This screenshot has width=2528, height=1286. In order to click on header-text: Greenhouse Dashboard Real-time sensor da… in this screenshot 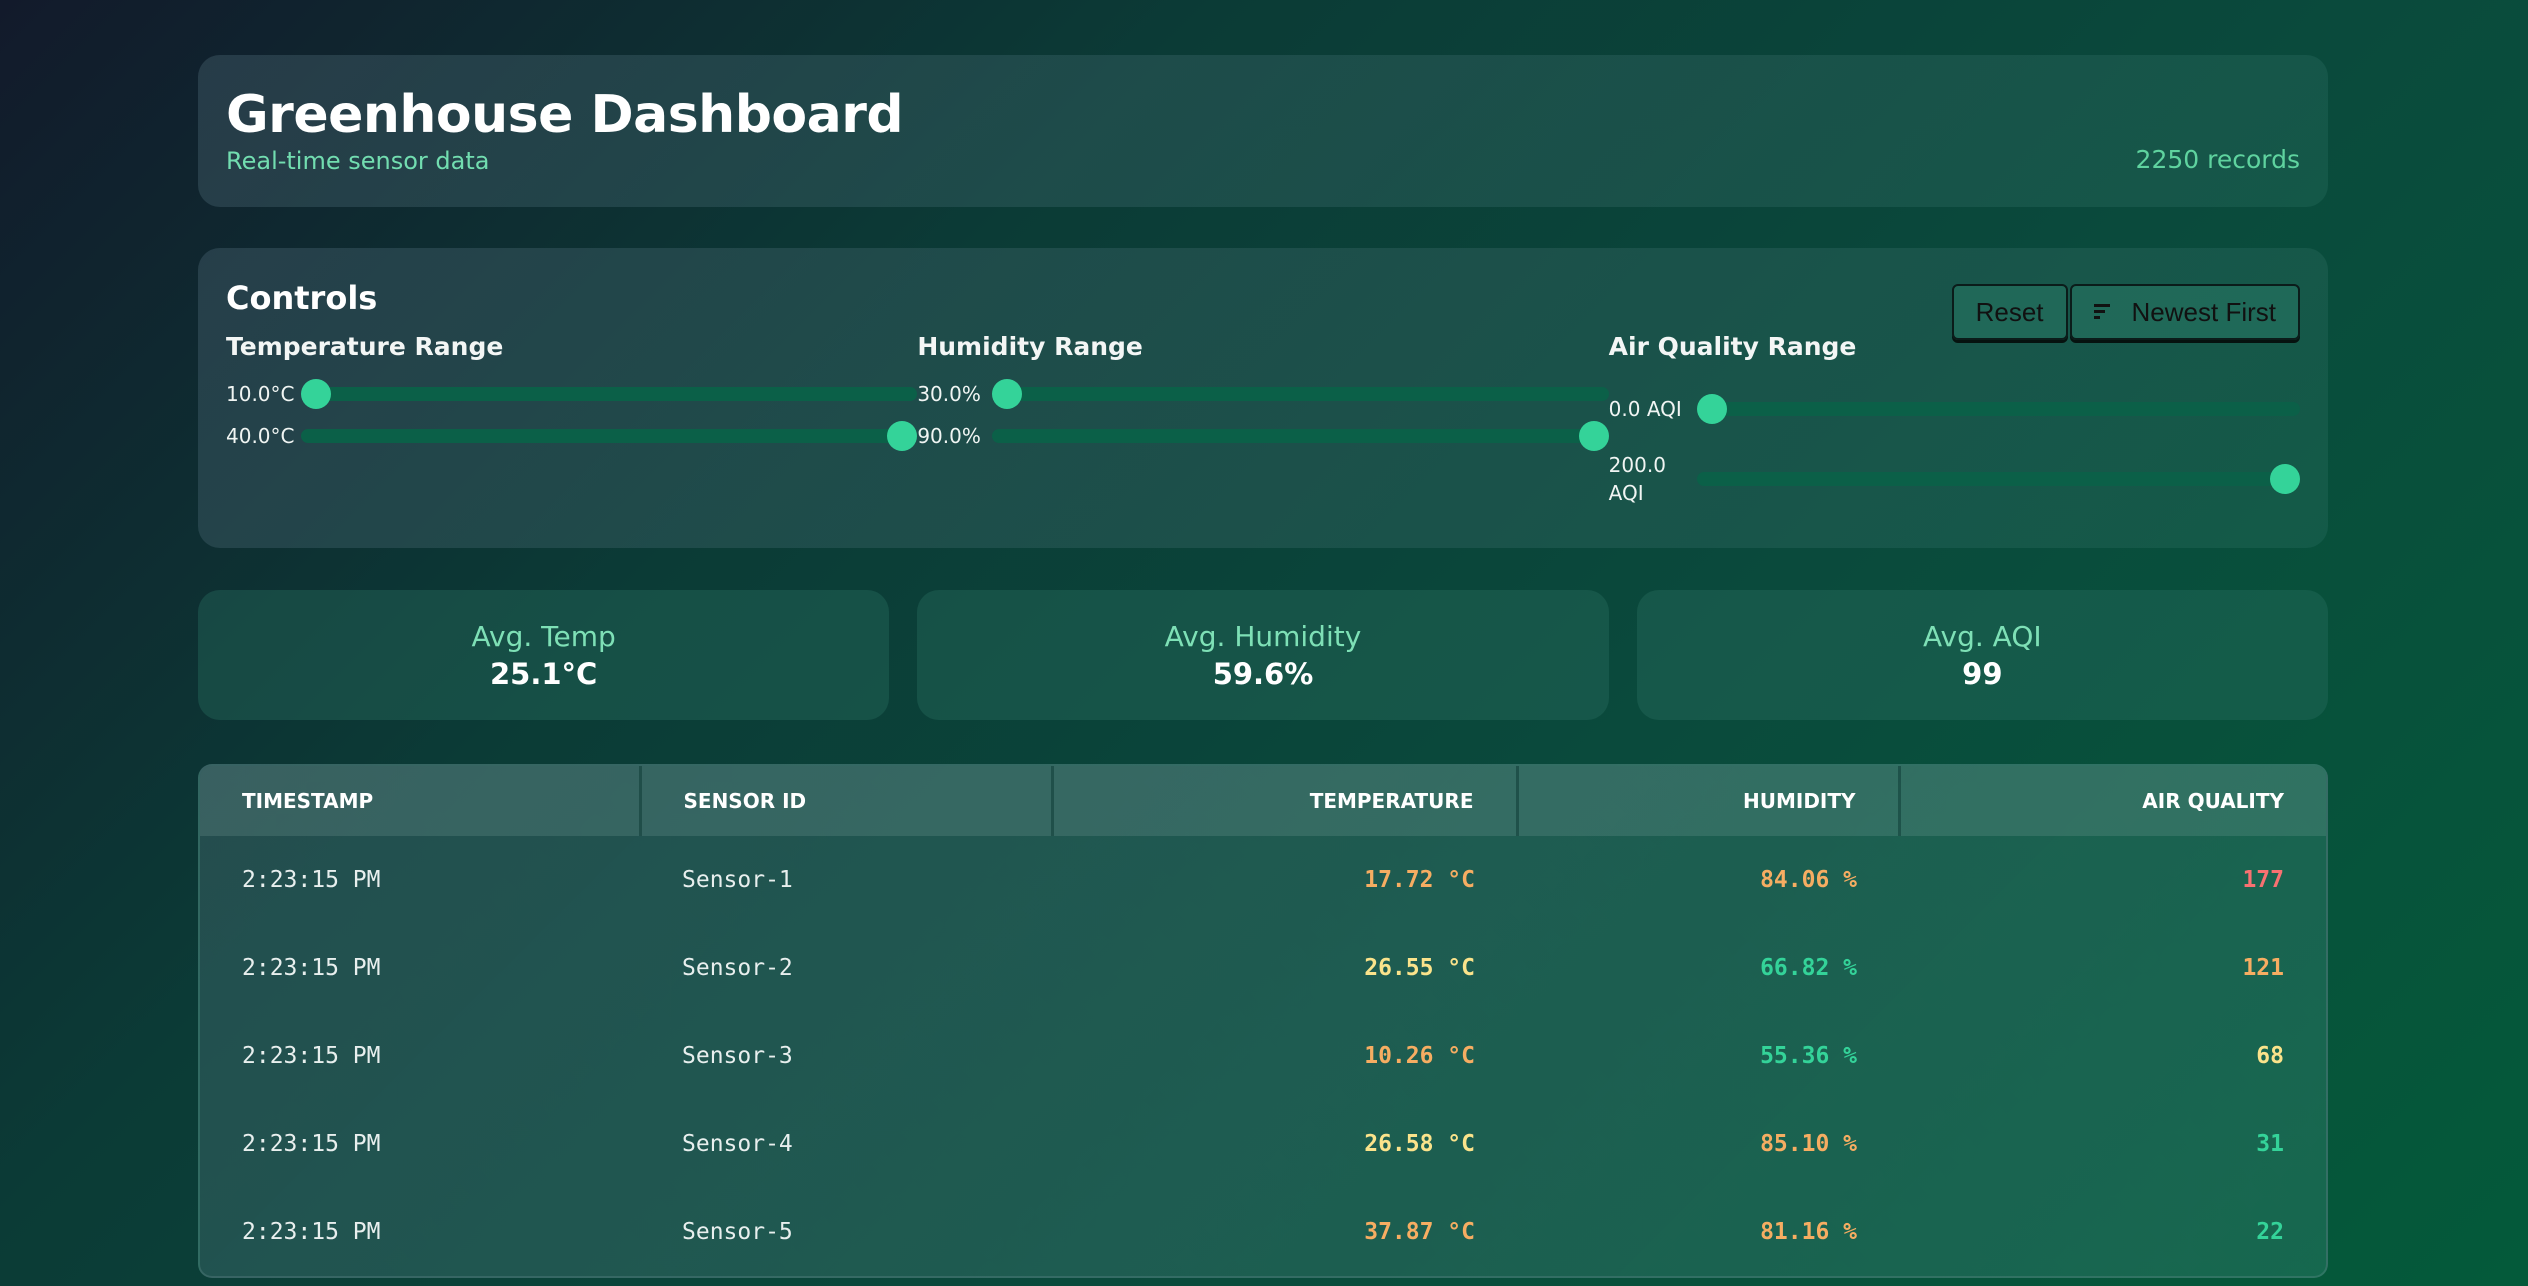, I will do `click(565, 130)`.